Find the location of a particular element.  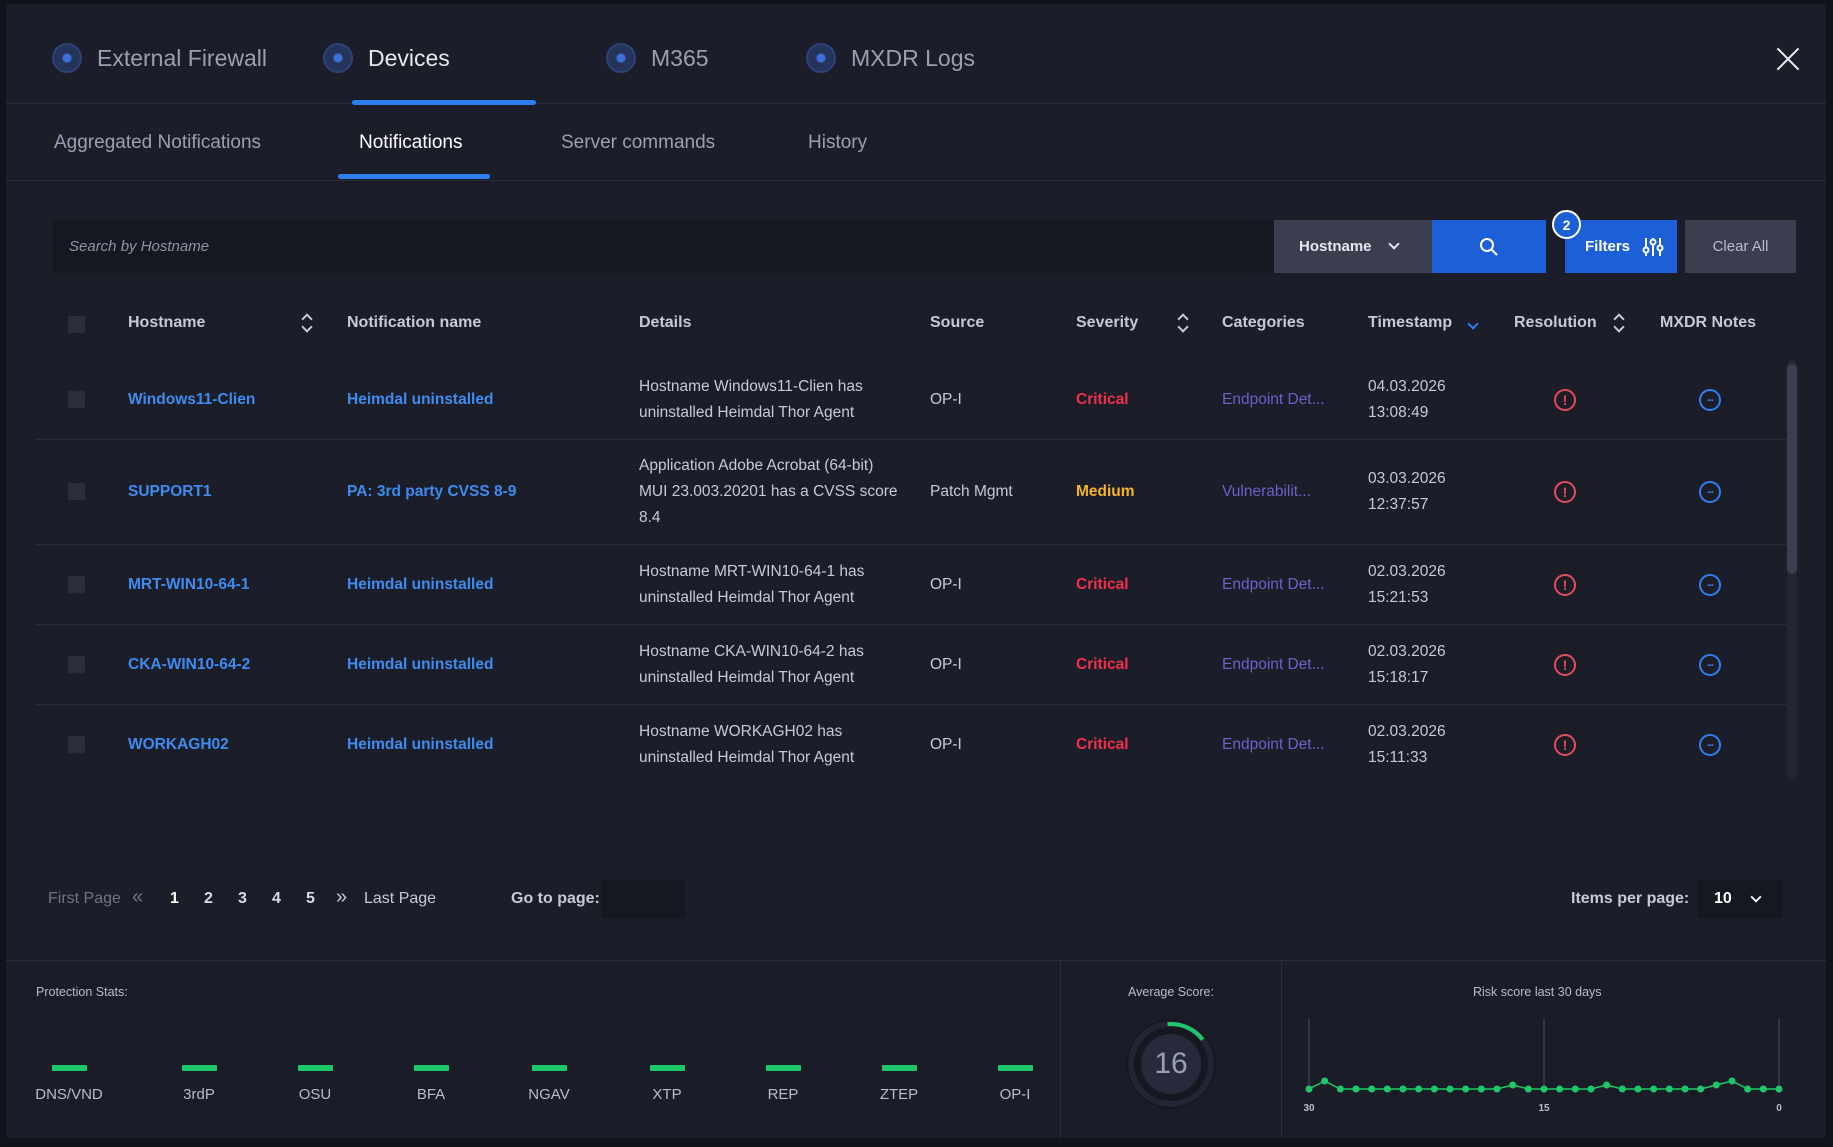

search-input is located at coordinates (666, 246).